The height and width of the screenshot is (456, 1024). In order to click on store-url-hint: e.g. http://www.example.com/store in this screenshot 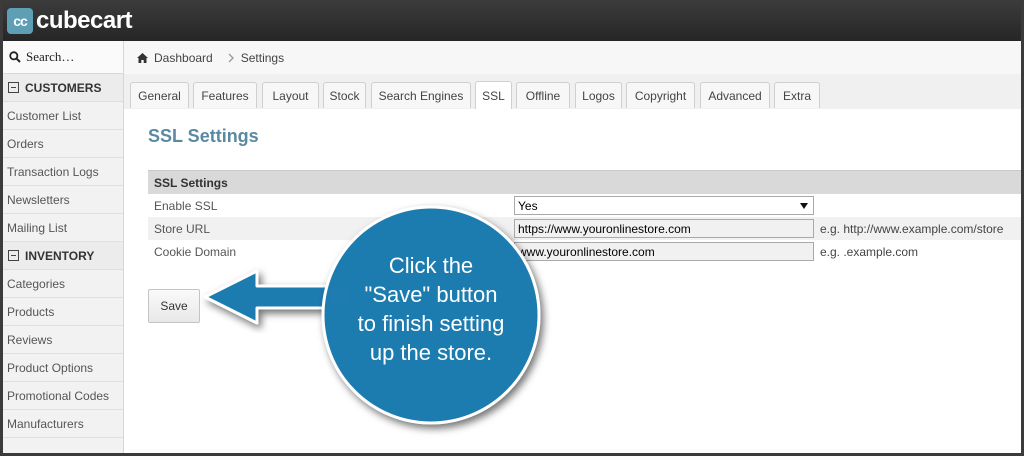, I will do `click(912, 229)`.